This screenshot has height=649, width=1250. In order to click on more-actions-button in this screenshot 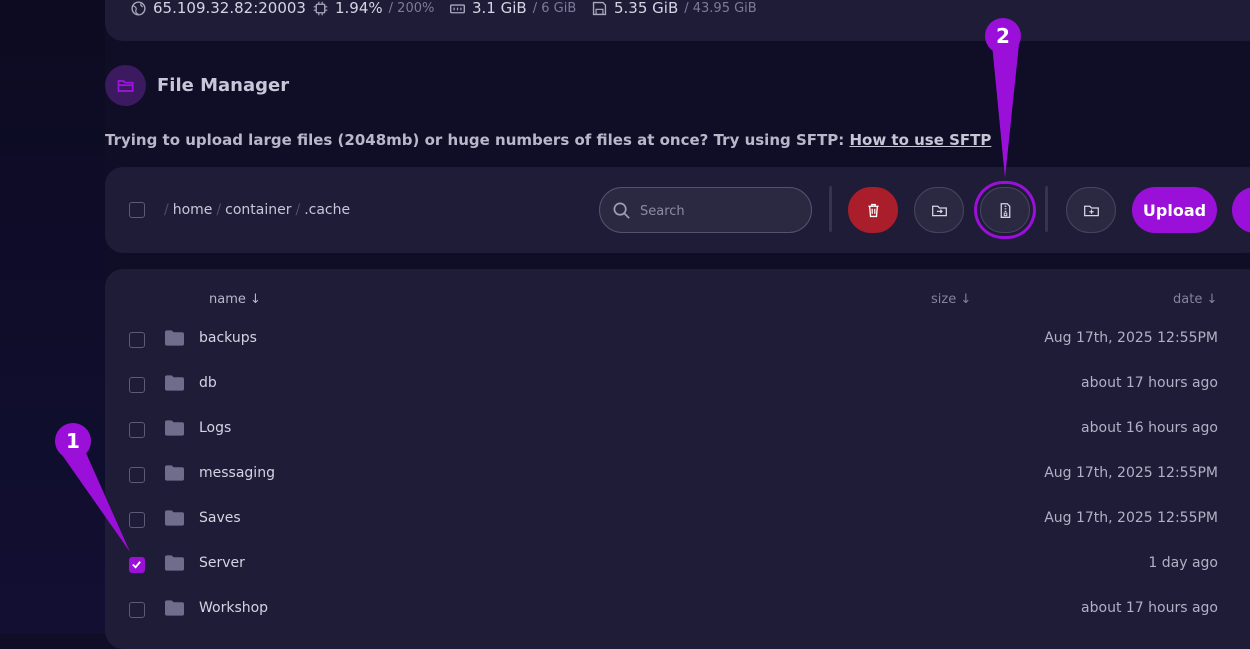, I will do `click(1241, 210)`.